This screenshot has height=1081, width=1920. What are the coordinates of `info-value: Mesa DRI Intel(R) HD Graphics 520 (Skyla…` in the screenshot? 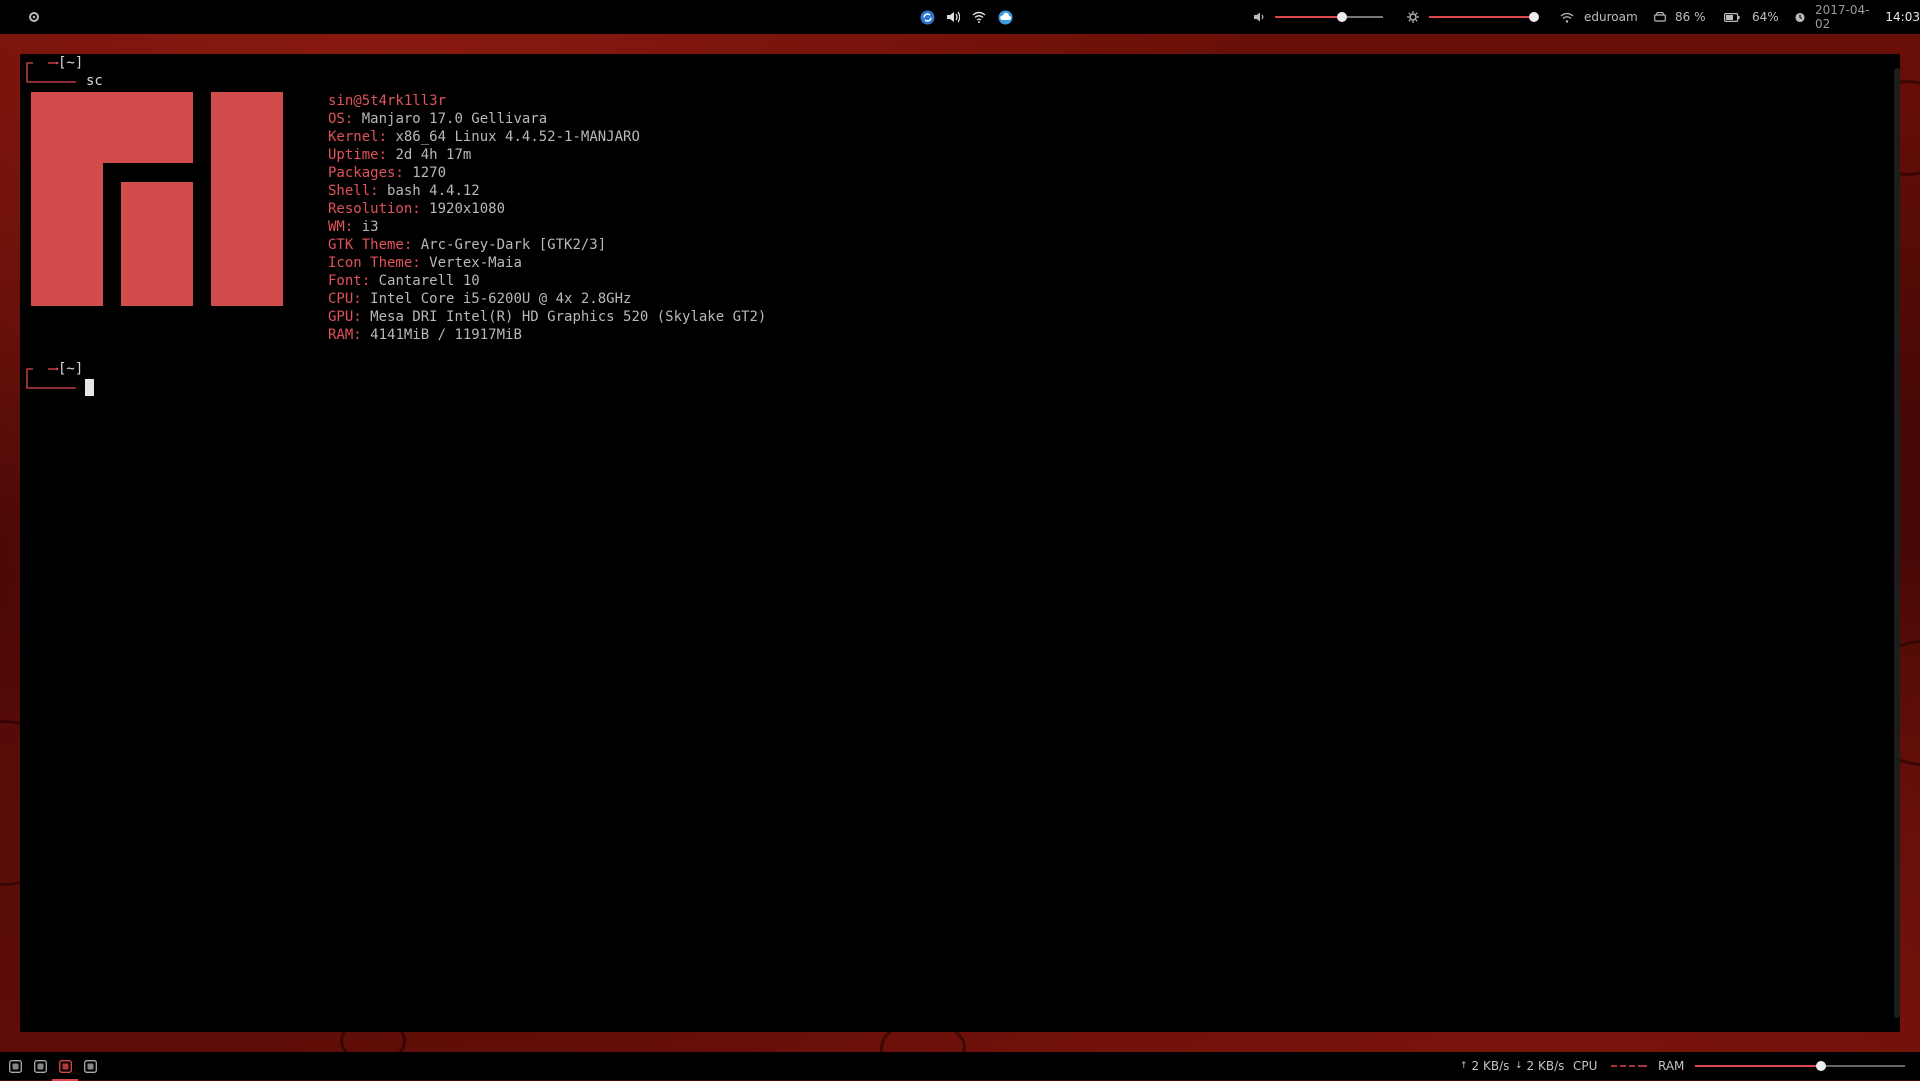 It's located at (568, 317).